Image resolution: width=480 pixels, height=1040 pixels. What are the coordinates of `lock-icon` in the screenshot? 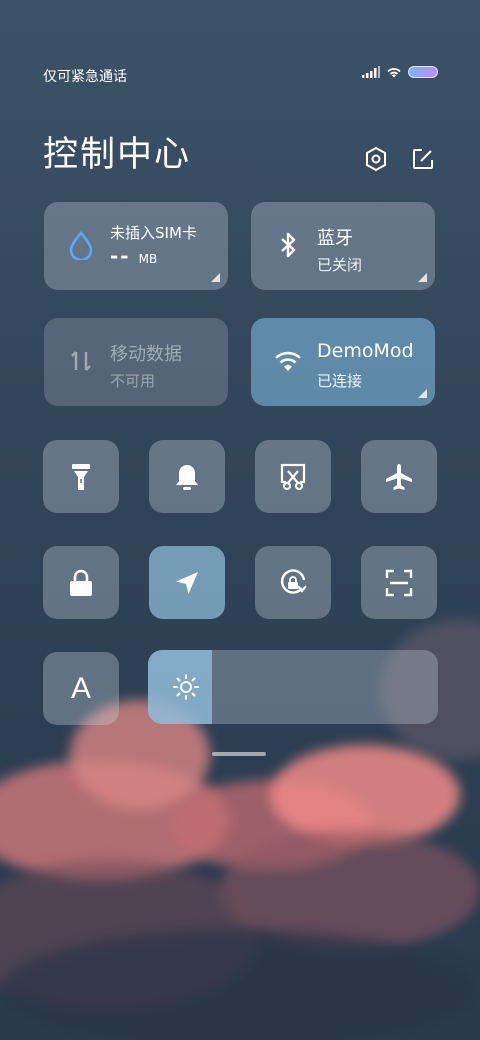 It's located at (81, 582).